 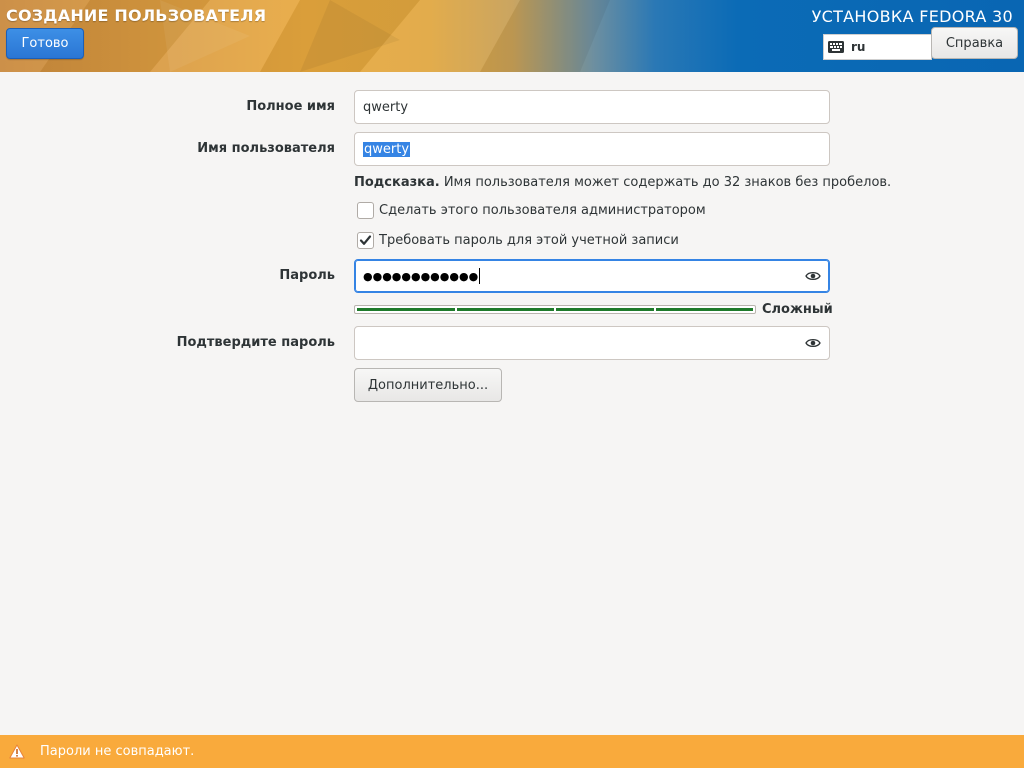 What do you see at coordinates (365, 210) in the screenshot?
I see `admin-checkbox` at bounding box center [365, 210].